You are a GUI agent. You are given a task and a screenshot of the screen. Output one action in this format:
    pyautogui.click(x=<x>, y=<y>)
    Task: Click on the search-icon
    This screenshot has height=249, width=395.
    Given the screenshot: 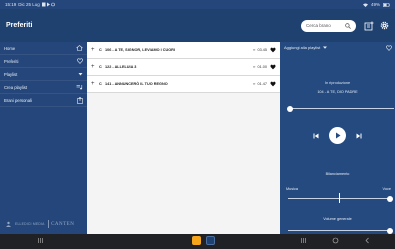 What is the action you would take?
    pyautogui.click(x=348, y=25)
    